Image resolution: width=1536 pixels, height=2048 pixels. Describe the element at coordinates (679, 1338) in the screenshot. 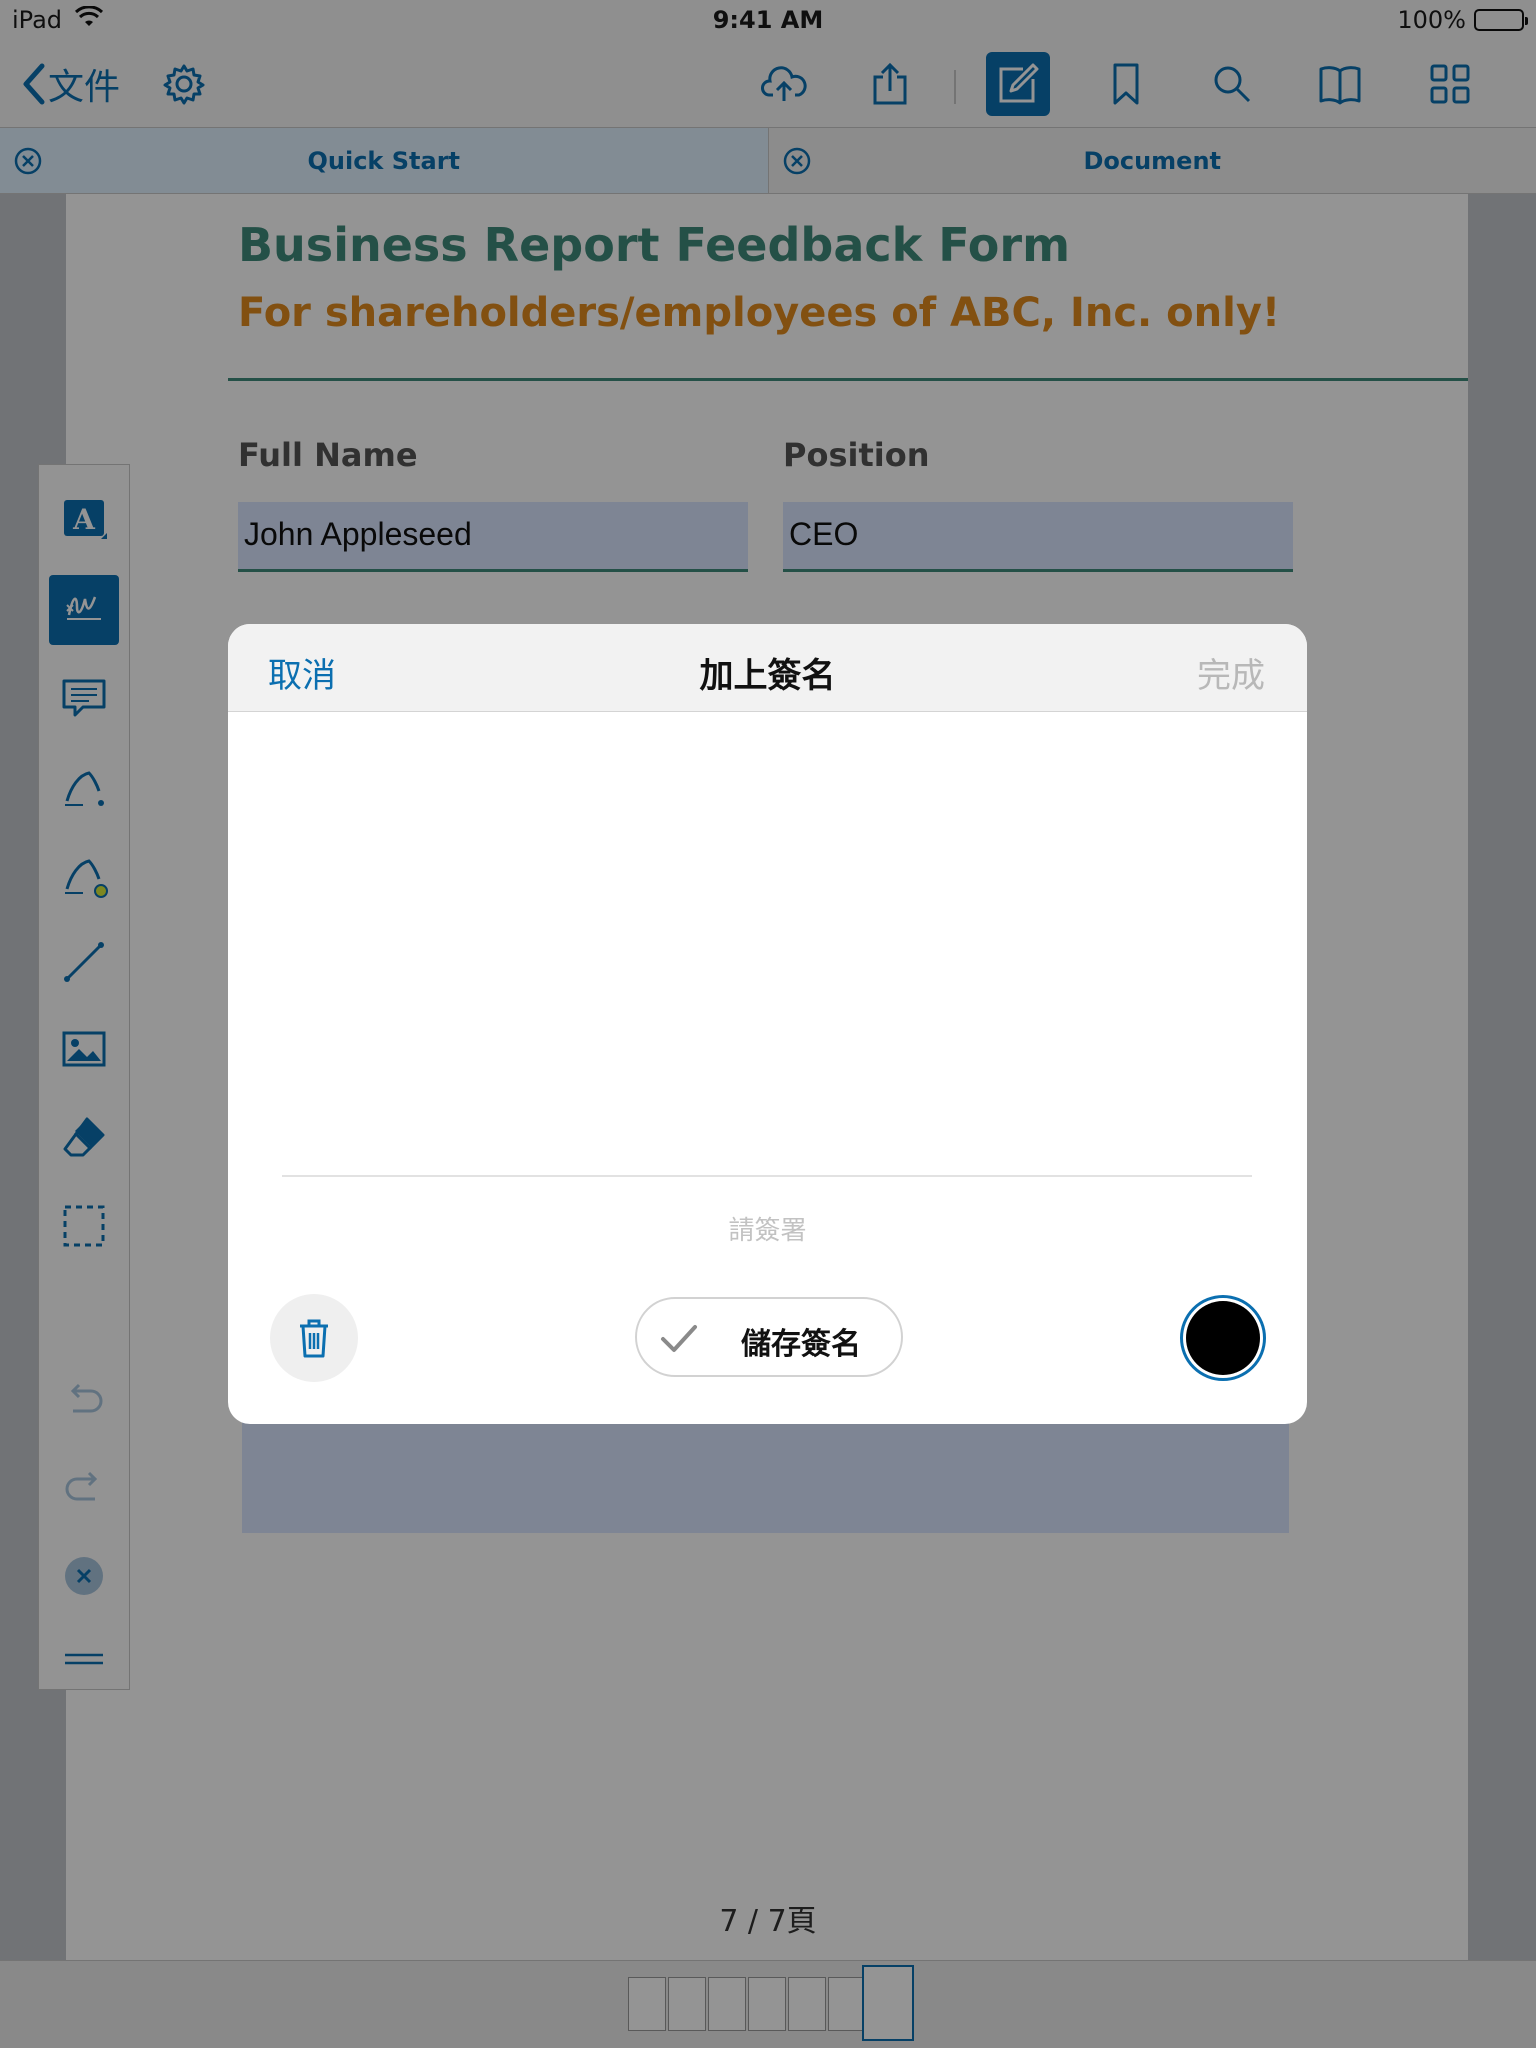

I see `checkmark-icon` at that location.